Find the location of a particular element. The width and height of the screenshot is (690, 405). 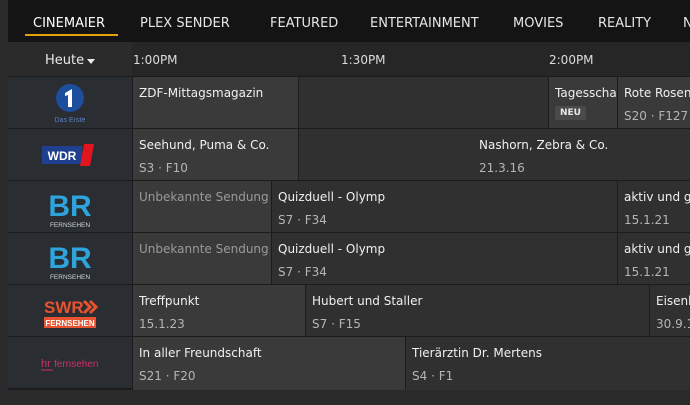

channel-hr: hr fernsehen is located at coordinates (70, 362).